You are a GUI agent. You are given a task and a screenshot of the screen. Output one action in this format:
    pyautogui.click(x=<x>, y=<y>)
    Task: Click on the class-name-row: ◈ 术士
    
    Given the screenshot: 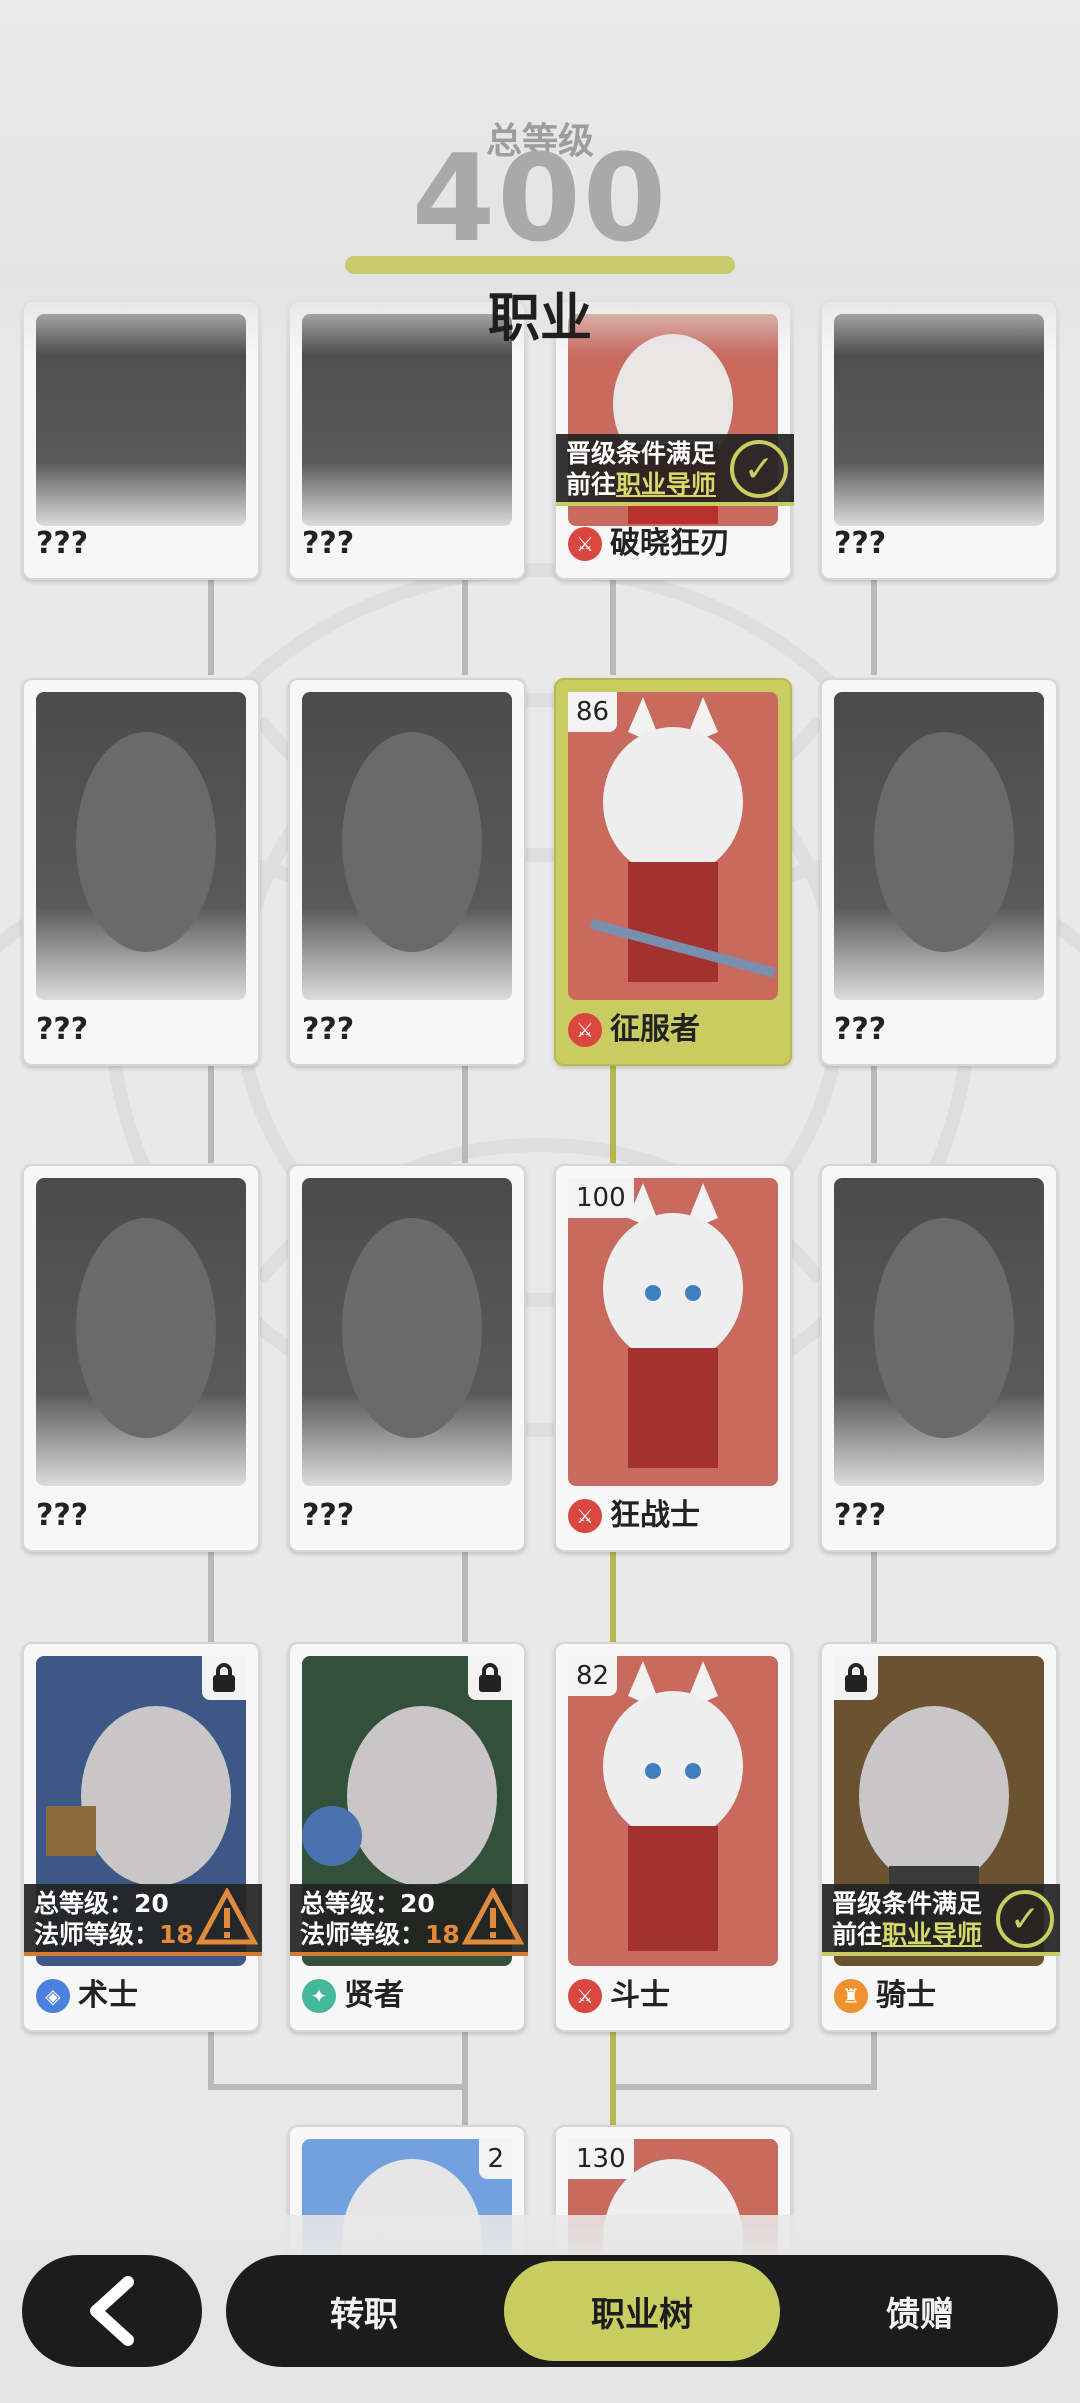 What is the action you would take?
    pyautogui.click(x=87, y=1996)
    